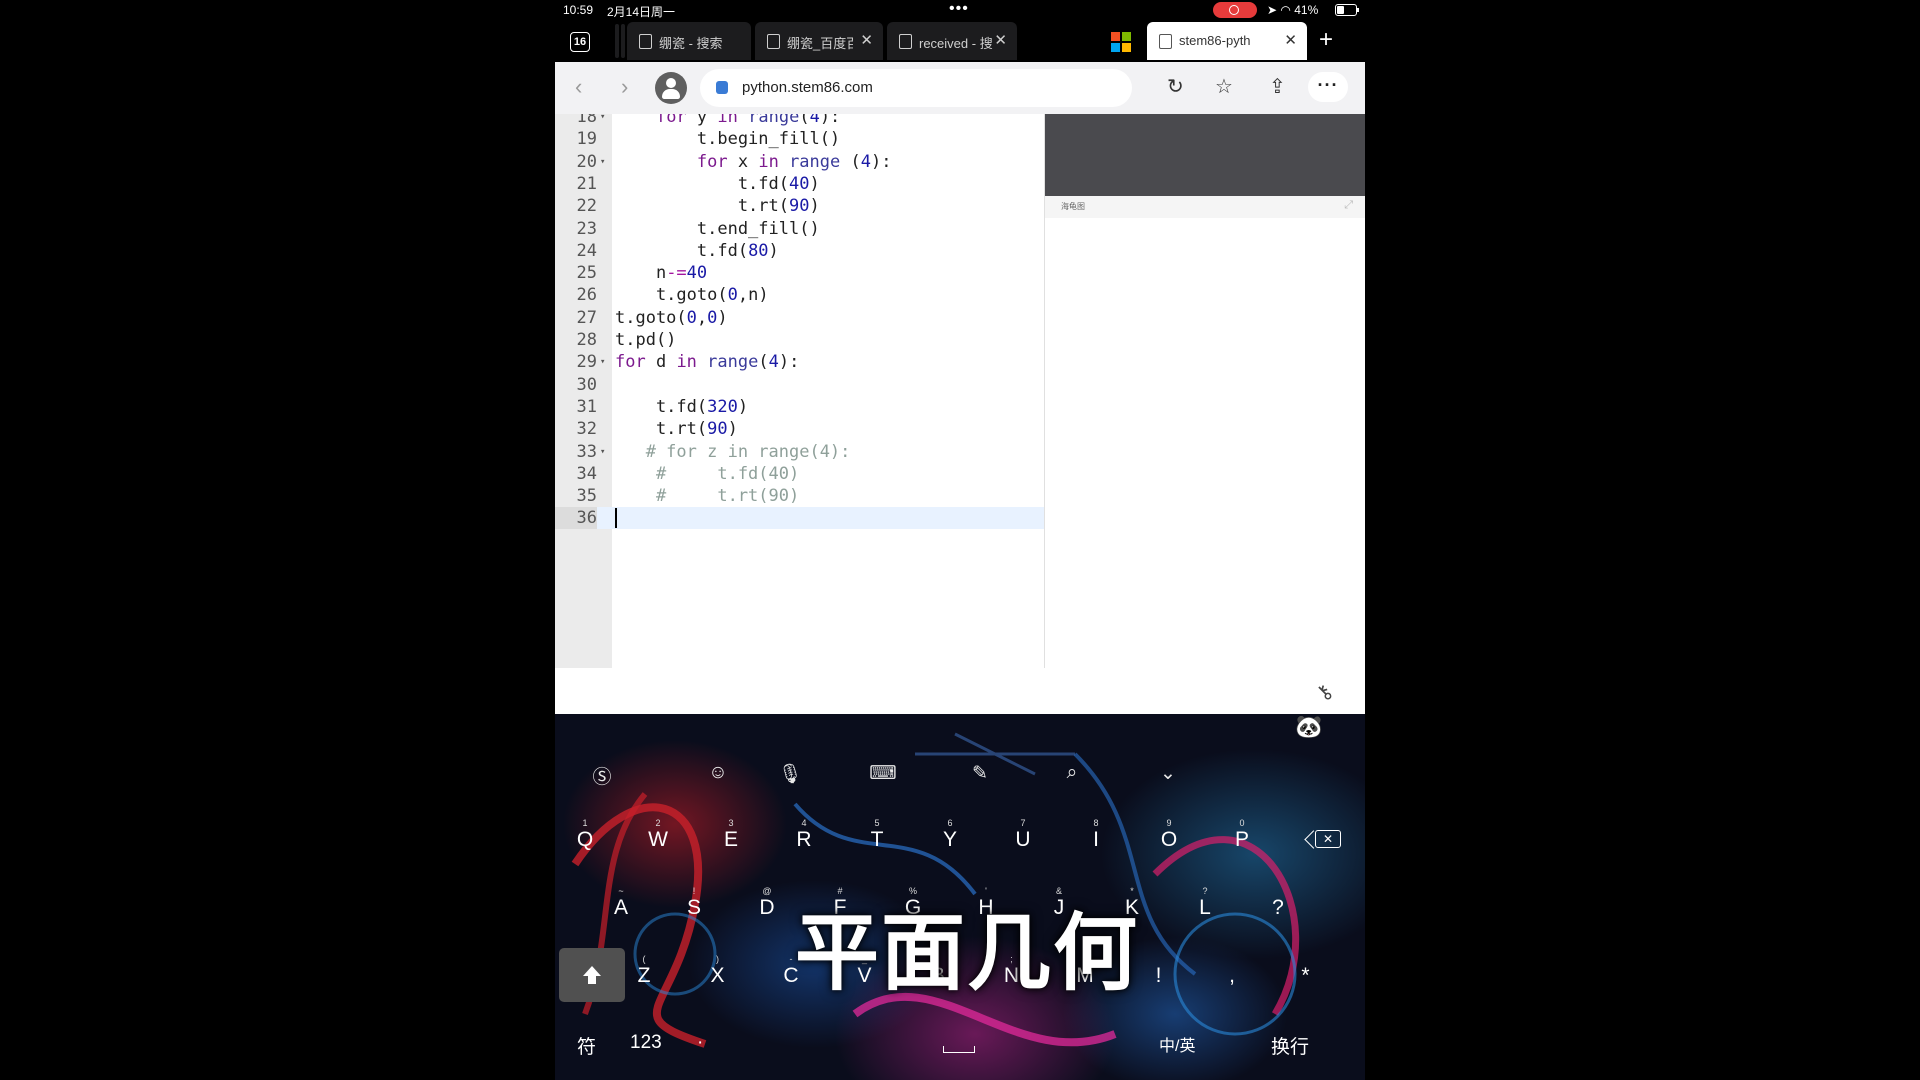 The height and width of the screenshot is (1080, 1920). I want to click on code-text: t.pd(), so click(645, 340).